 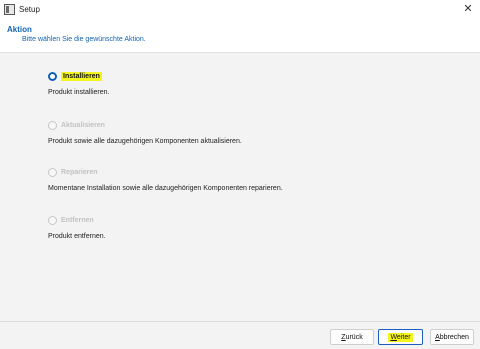 I want to click on back-button: Zurück, so click(x=352, y=337).